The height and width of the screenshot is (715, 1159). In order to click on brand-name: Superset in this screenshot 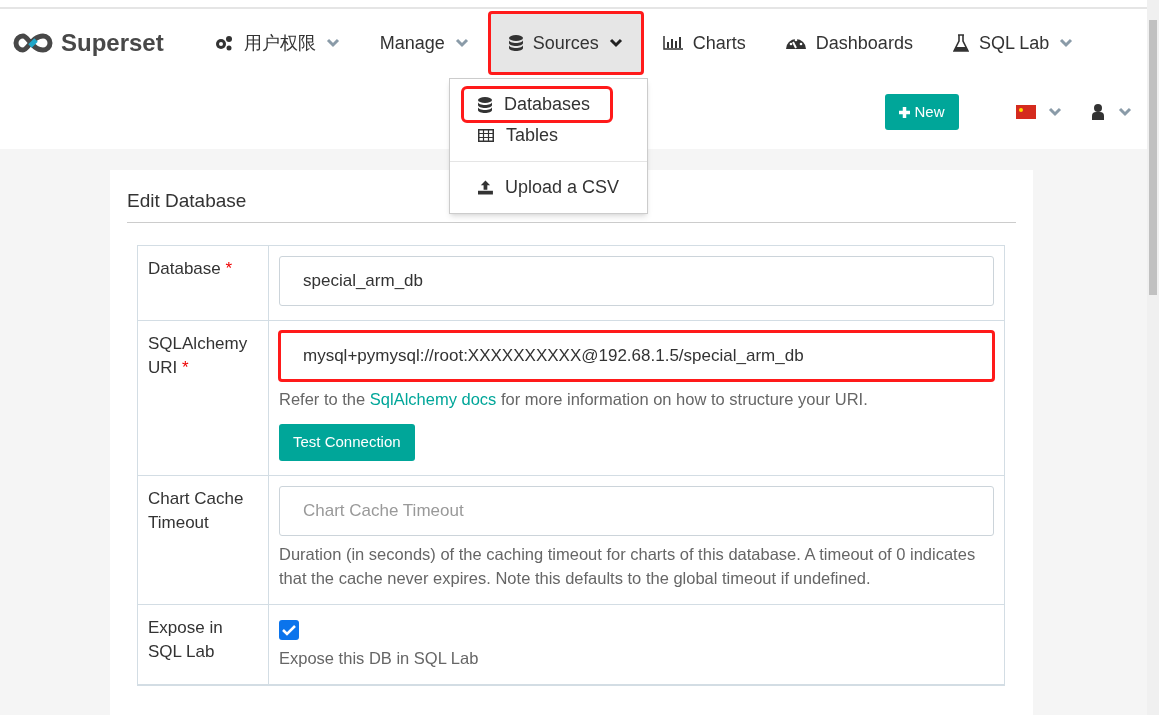, I will do `click(112, 43)`.